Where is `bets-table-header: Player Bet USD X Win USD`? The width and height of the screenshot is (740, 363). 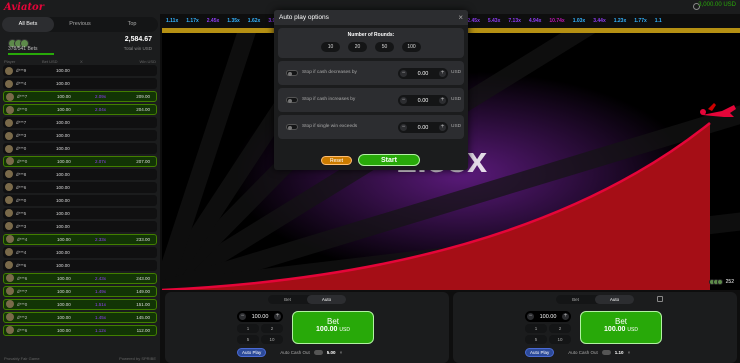
bets-table-header: Player Bet USD X Win USD is located at coordinates (80, 61).